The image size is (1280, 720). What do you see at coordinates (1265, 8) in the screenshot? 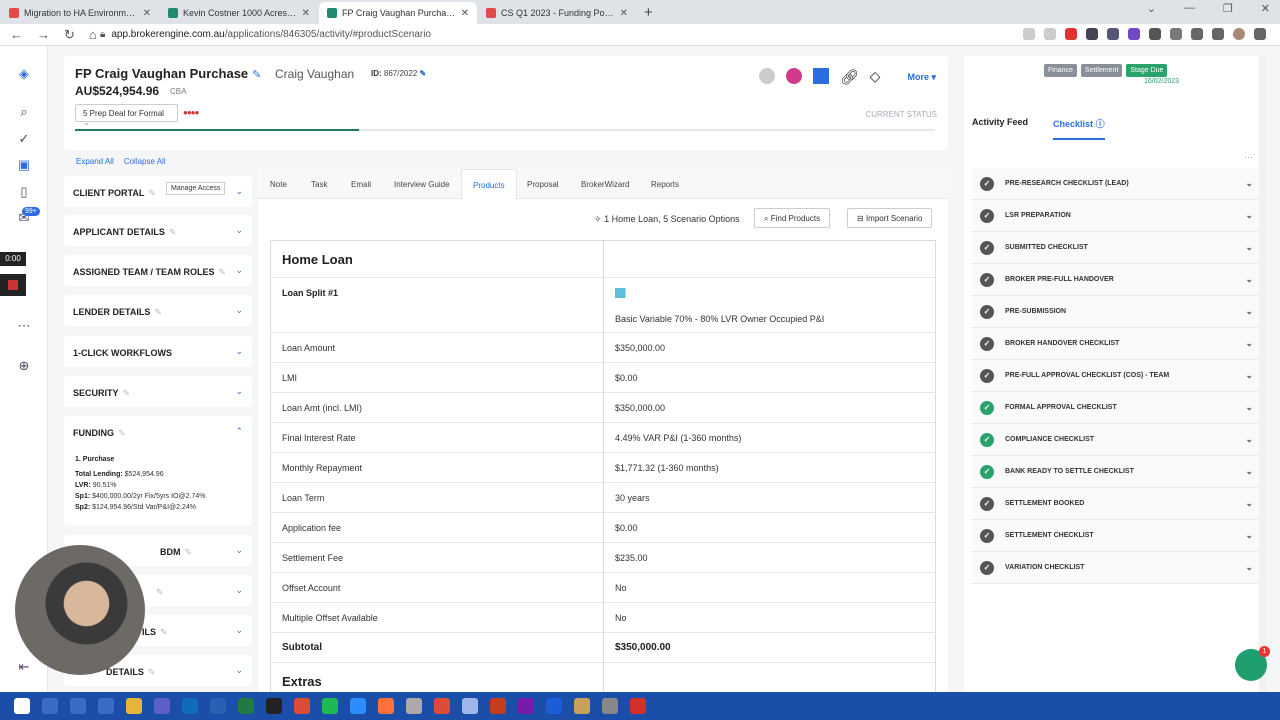
I see `close-window-icon: ✕` at bounding box center [1265, 8].